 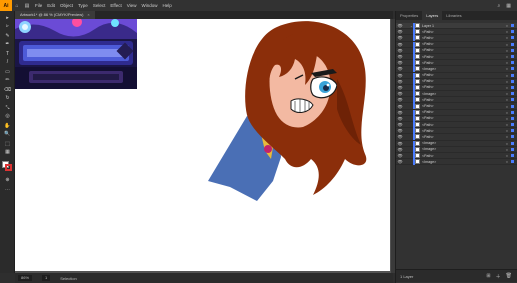 I want to click on direct-selection-tool-icon: ▹, so click(x=7, y=26).